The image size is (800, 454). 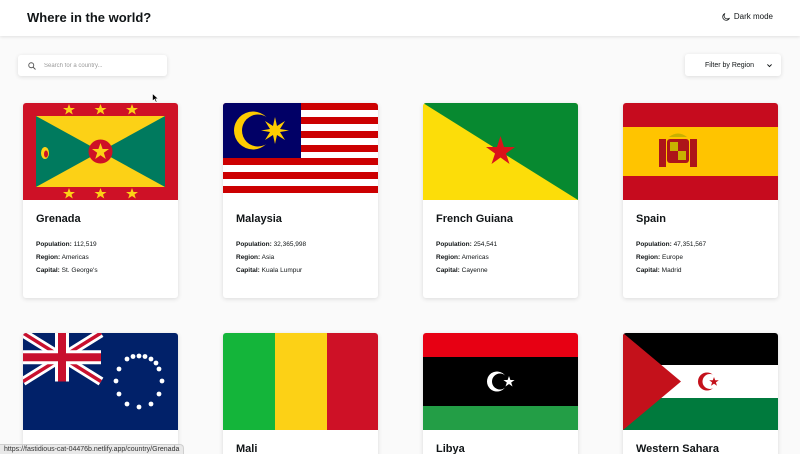 I want to click on population-value: 32,365,998, so click(x=290, y=244).